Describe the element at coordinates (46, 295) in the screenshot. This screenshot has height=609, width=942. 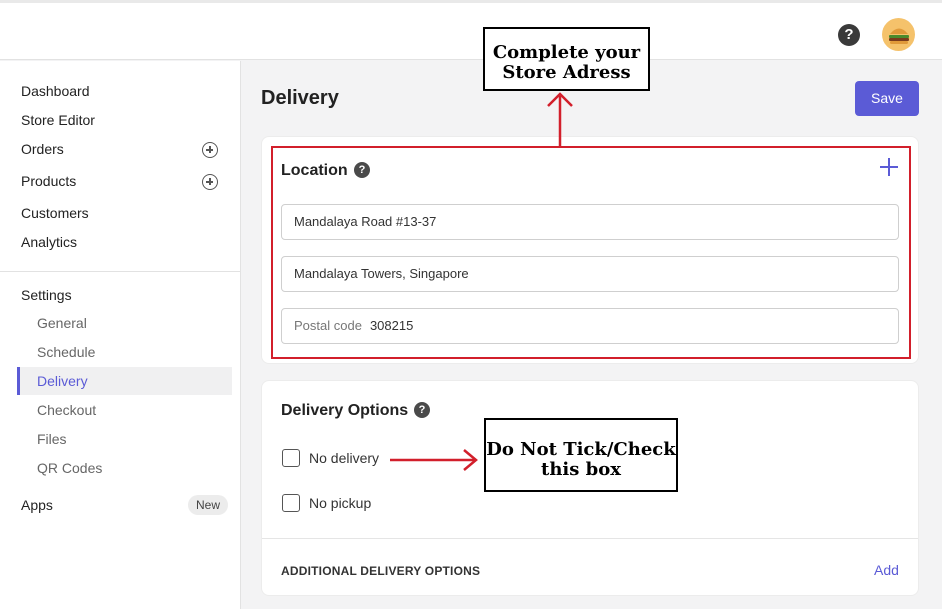
I see `sidebar-item-settings: Settings` at that location.